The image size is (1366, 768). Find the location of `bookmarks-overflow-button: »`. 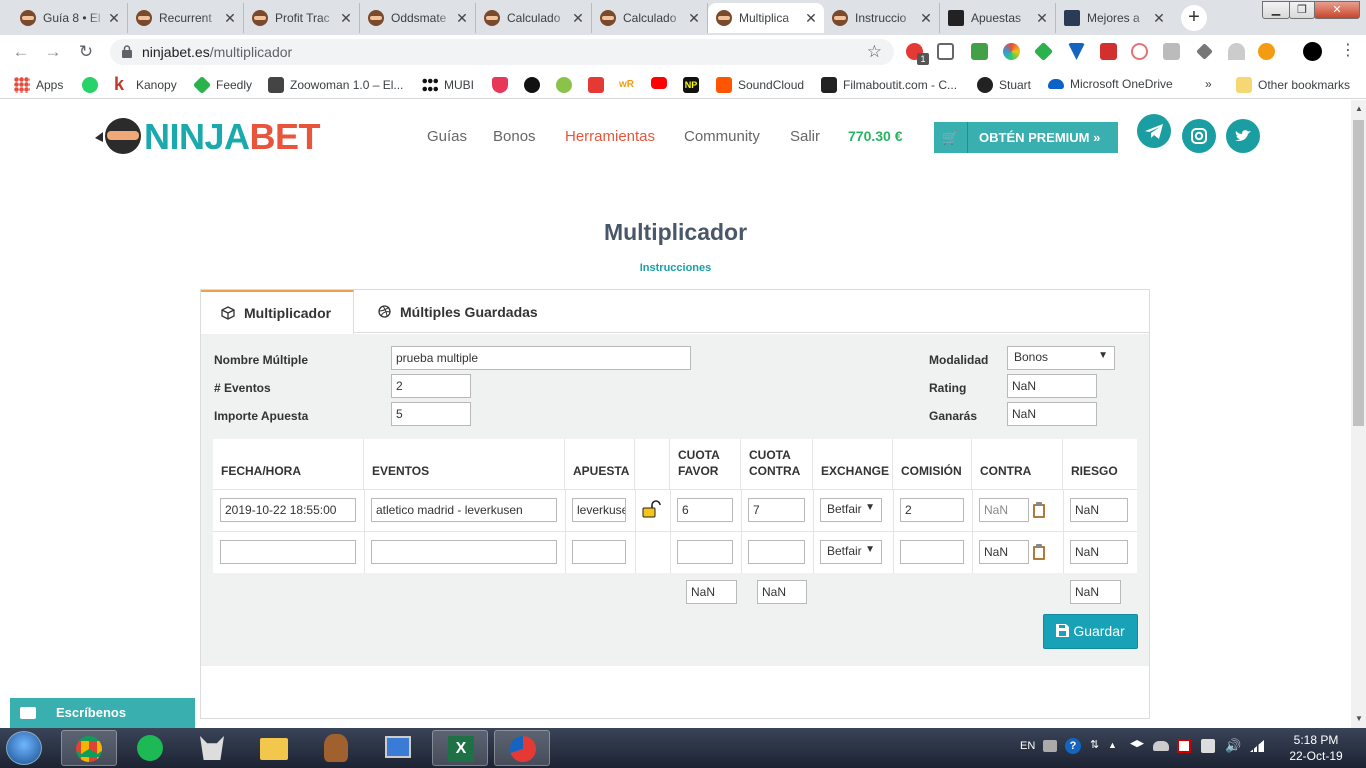

bookmarks-overflow-button: » is located at coordinates (1208, 84).